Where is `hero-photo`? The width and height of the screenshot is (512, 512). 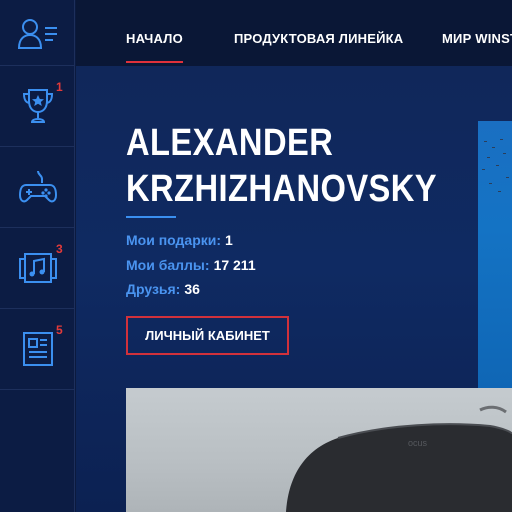
hero-photo is located at coordinates (495, 256).